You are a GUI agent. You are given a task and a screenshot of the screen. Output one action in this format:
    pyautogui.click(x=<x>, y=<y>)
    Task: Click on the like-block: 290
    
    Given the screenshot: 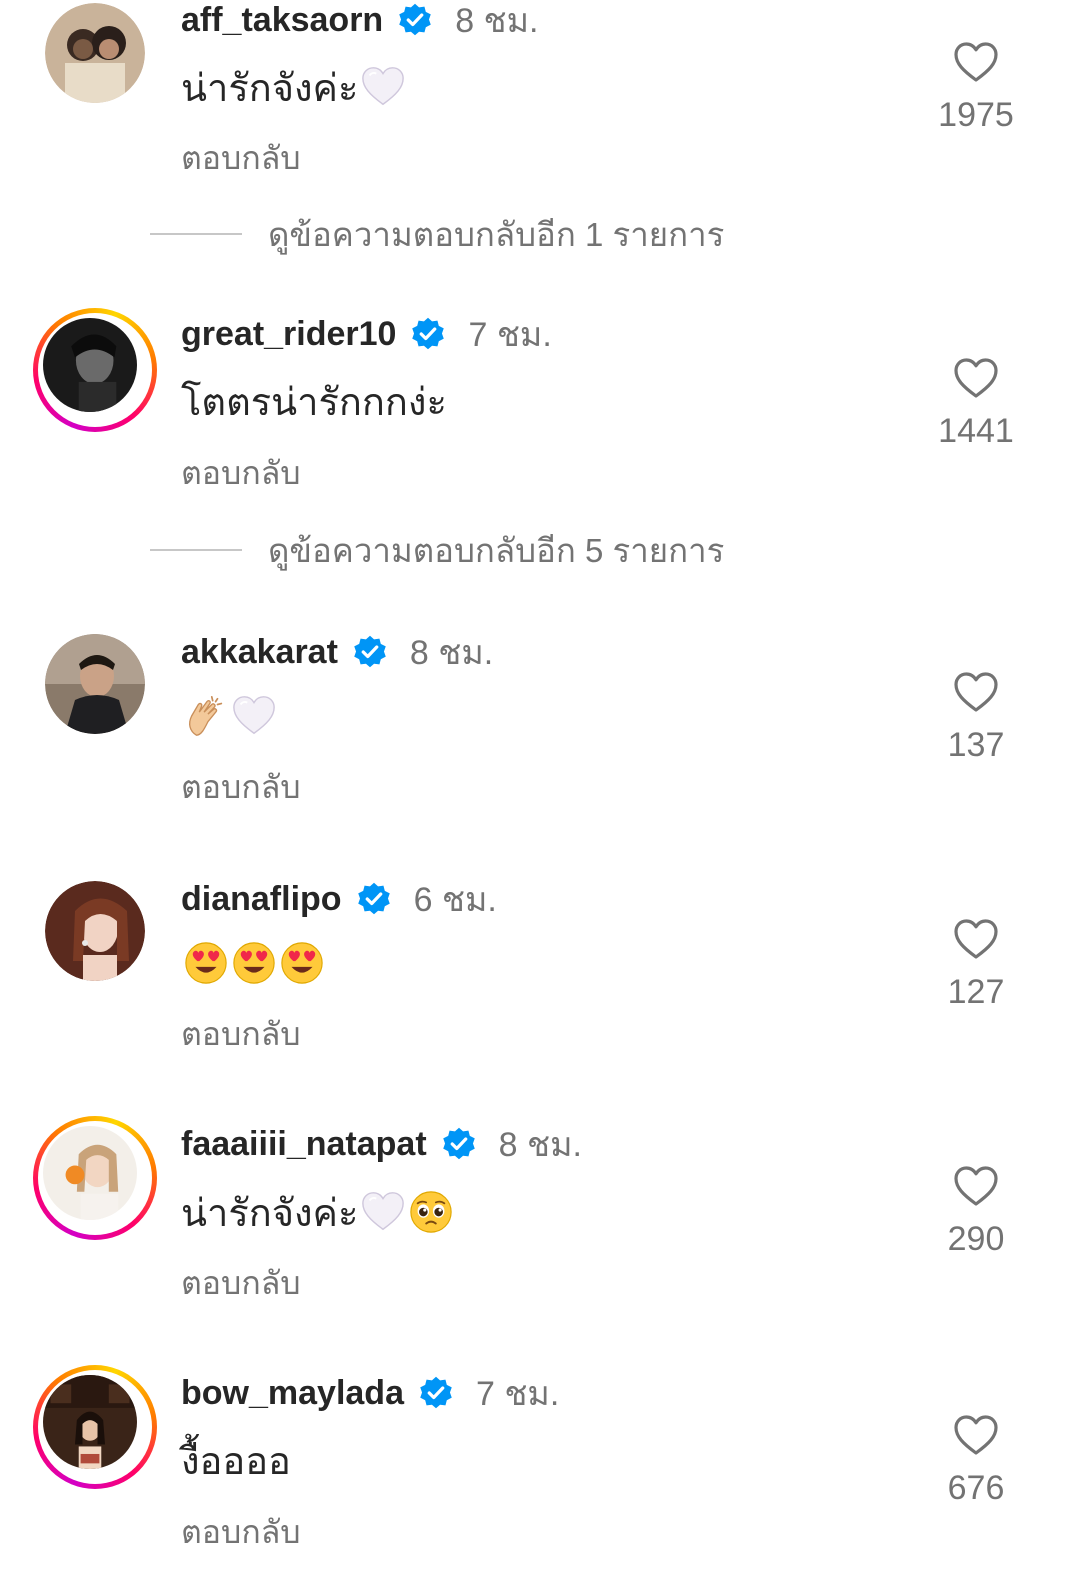 What is the action you would take?
    pyautogui.click(x=976, y=1211)
    